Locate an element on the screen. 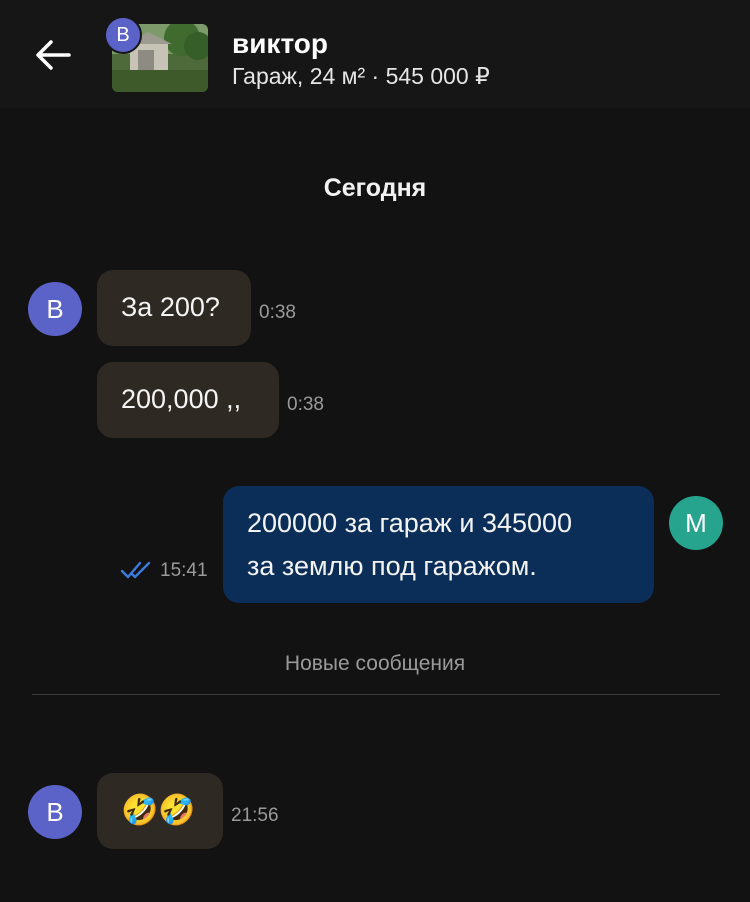  message-bubble-incoming: 200,000 ,, is located at coordinates (188, 400).